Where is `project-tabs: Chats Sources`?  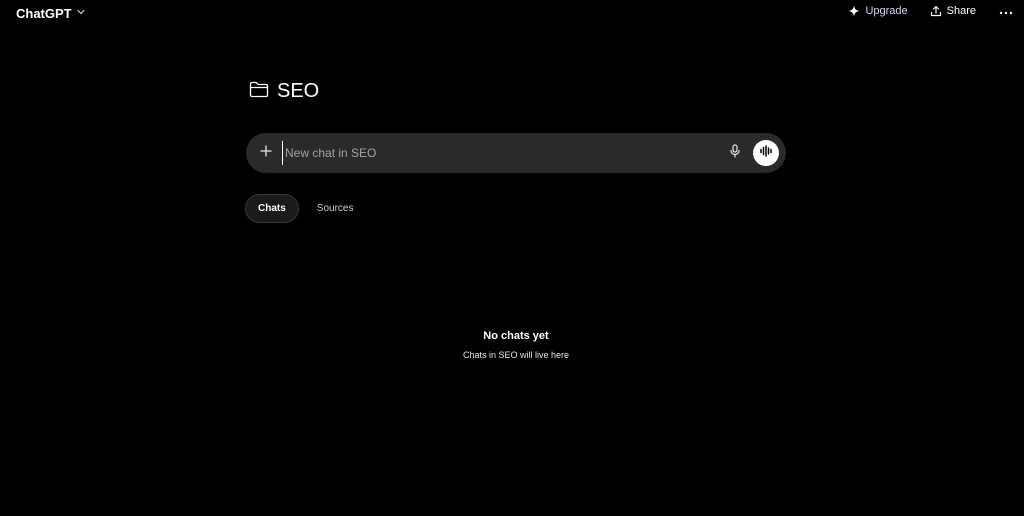 project-tabs: Chats Sources is located at coordinates (305, 208).